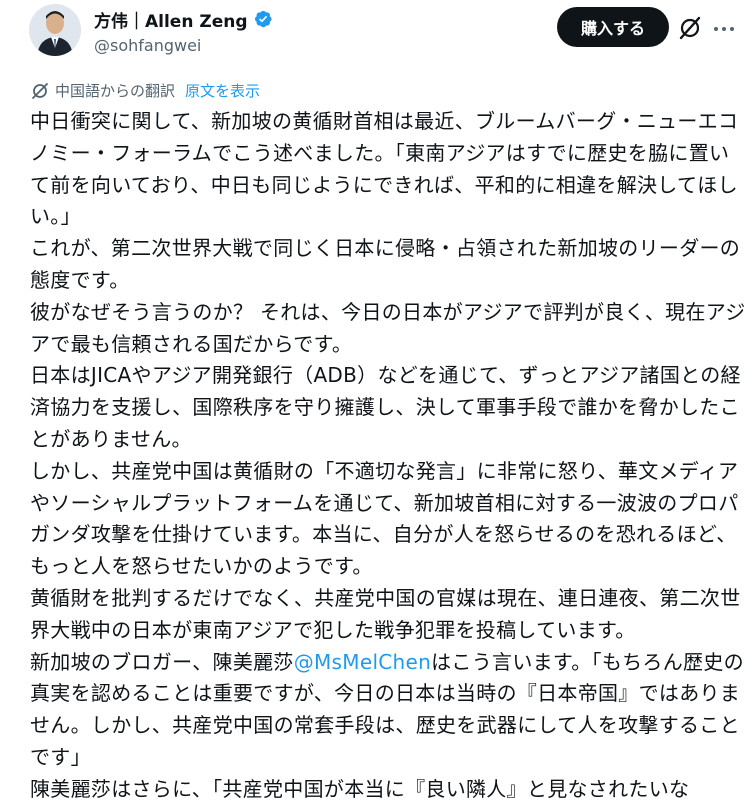 Image resolution: width=756 pixels, height=807 pixels. Describe the element at coordinates (690, 28) in the screenshot. I see `grok-icon` at that location.